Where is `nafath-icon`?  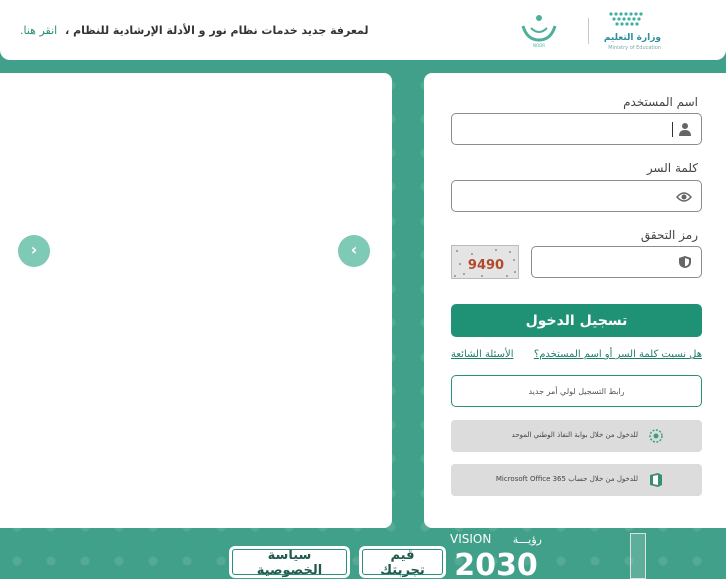 nafath-icon is located at coordinates (656, 436).